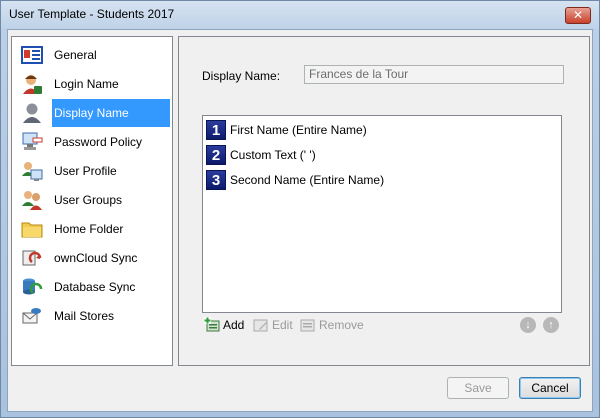 The image size is (600, 418). What do you see at coordinates (89, 229) in the screenshot?
I see `nav-label: Home Folder` at bounding box center [89, 229].